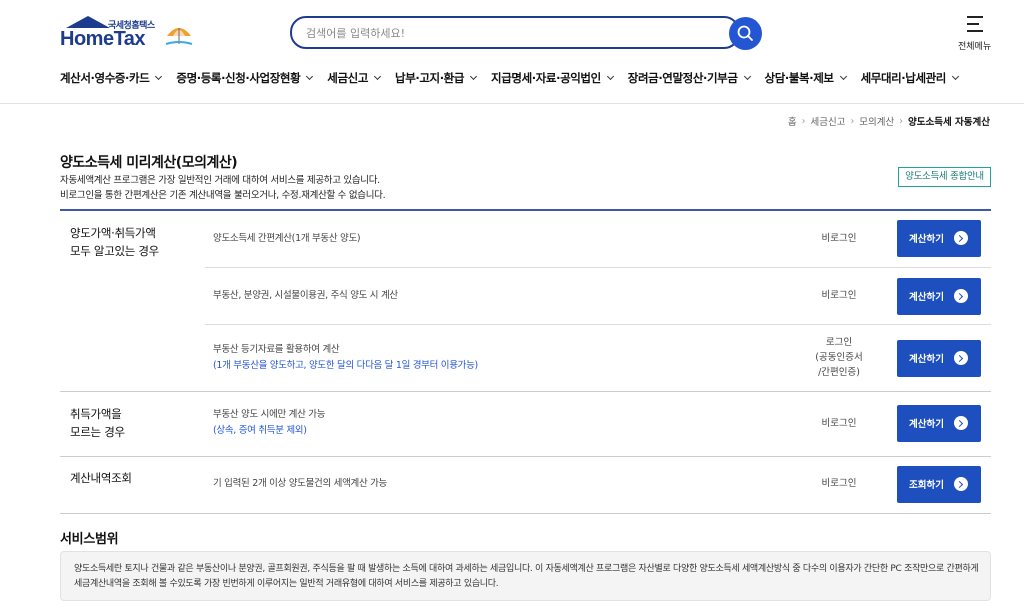  Describe the element at coordinates (827, 121) in the screenshot. I see `breadcrumb-tax-filing: 세금신고` at that location.